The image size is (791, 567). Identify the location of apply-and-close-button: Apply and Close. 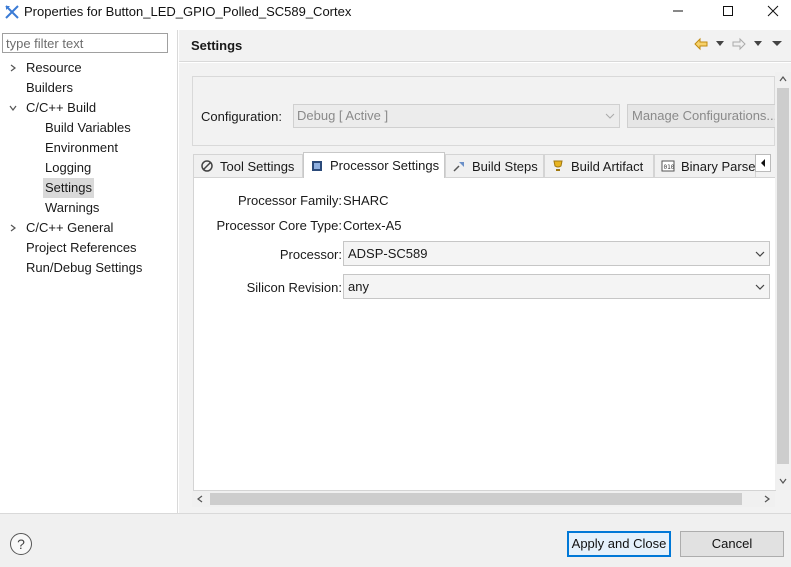
(619, 544).